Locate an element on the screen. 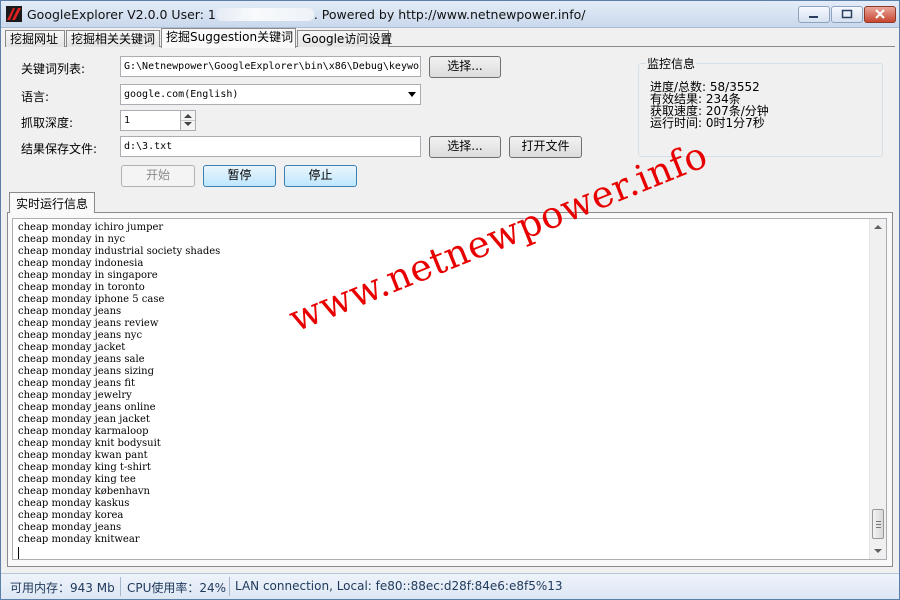 The image size is (900, 600). log-line: cheap monday in singapore is located at coordinates (88, 275).